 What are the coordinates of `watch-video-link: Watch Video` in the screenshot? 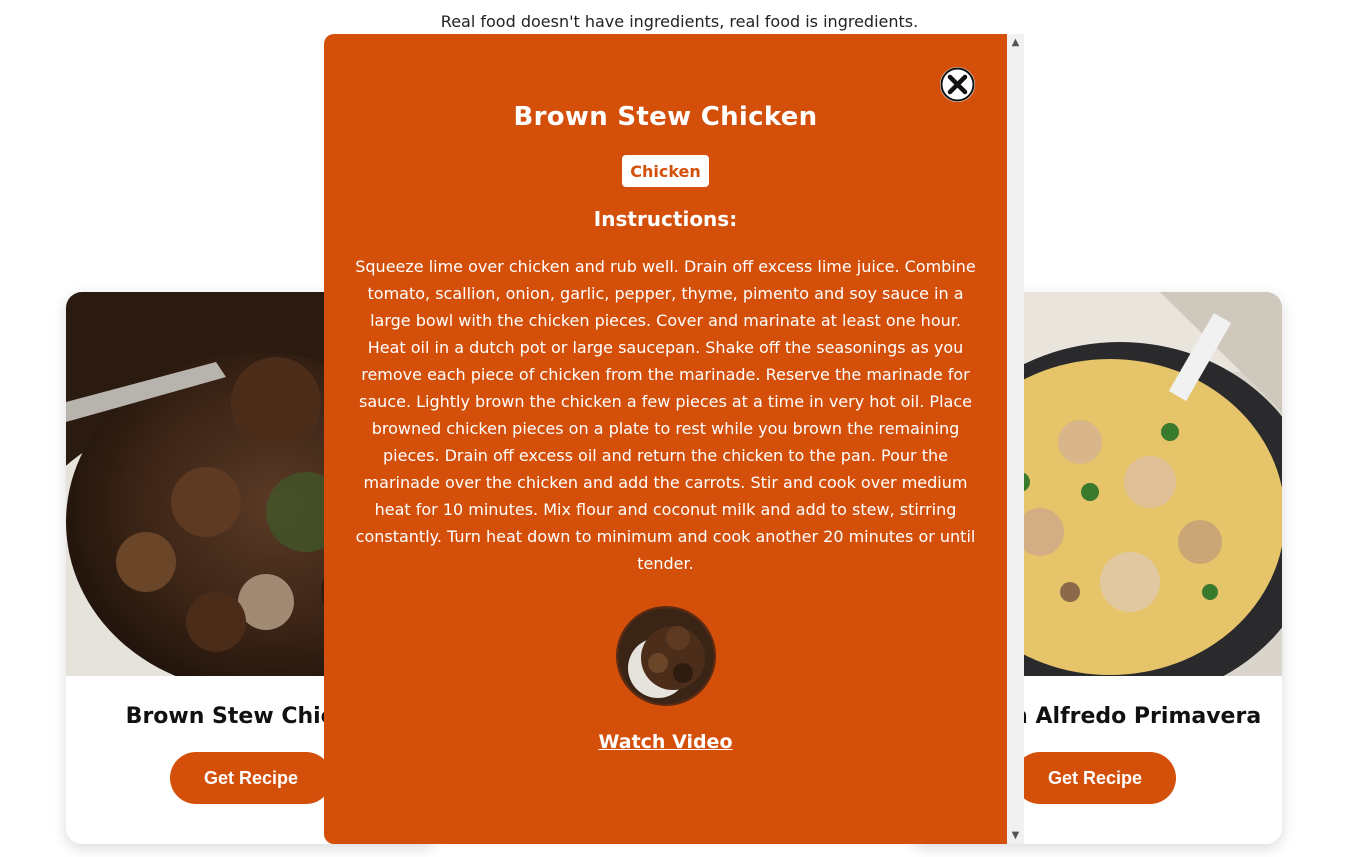 It's located at (665, 742).